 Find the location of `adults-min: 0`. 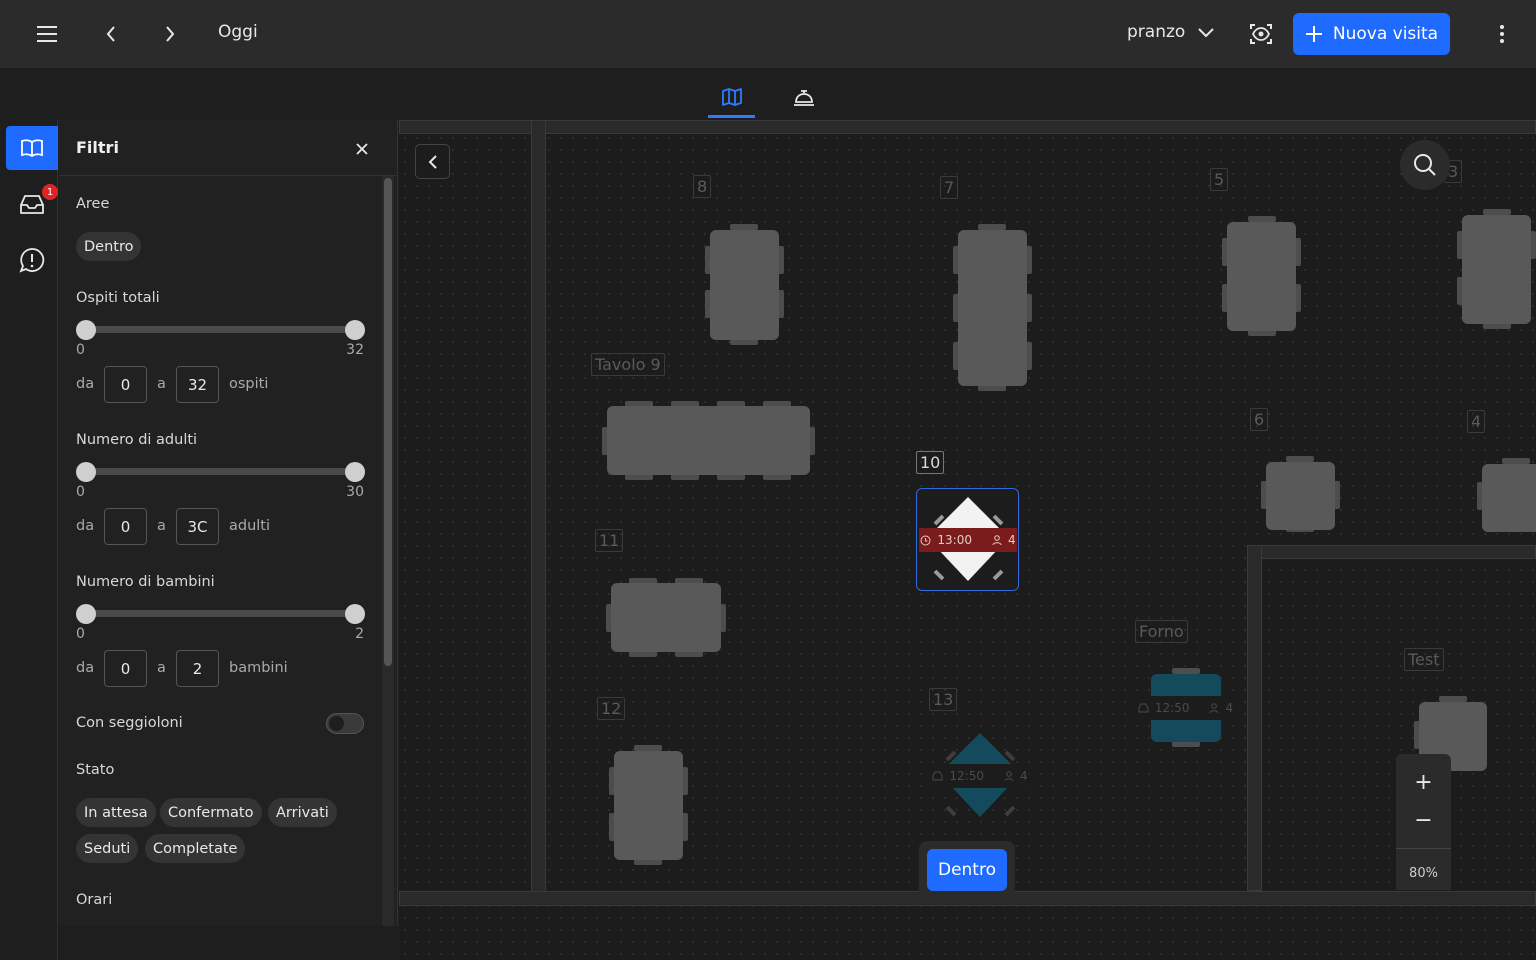

adults-min: 0 is located at coordinates (80, 492).